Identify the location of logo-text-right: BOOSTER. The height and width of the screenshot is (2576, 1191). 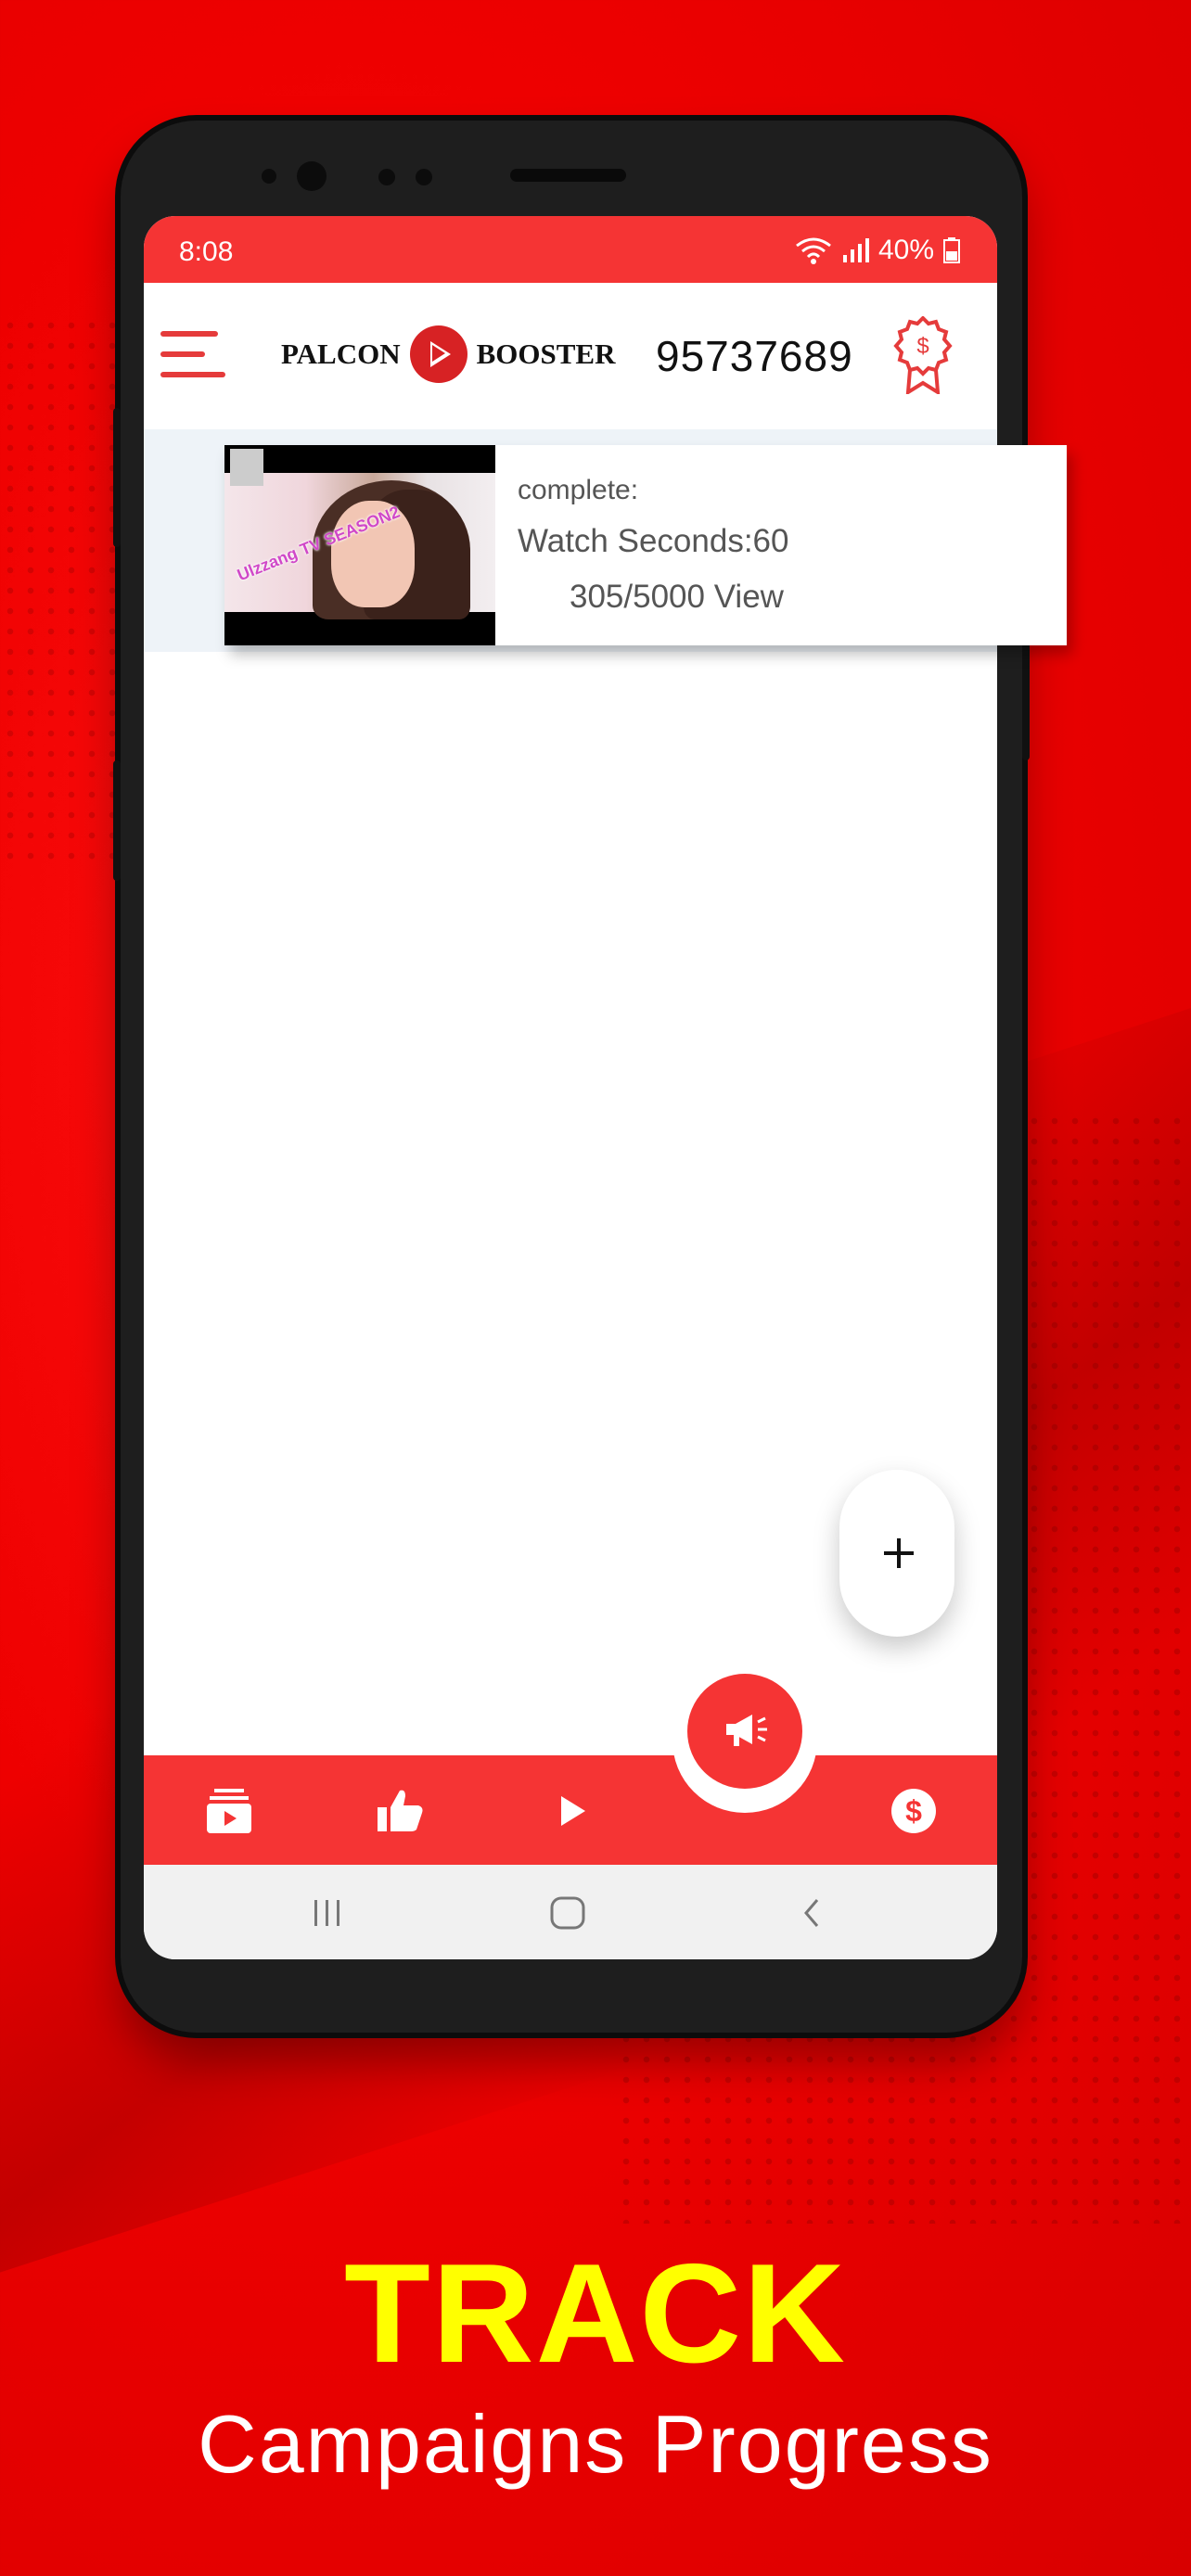
(546, 354).